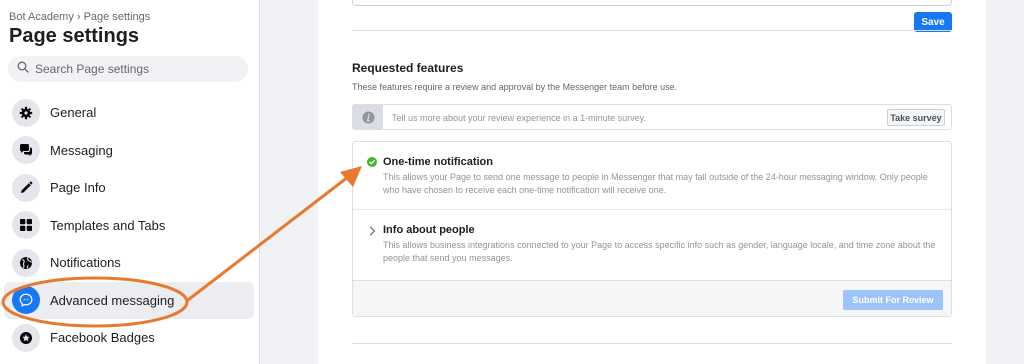 The image size is (1024, 364). I want to click on sidebar-item-label: Facebook Badges, so click(102, 338).